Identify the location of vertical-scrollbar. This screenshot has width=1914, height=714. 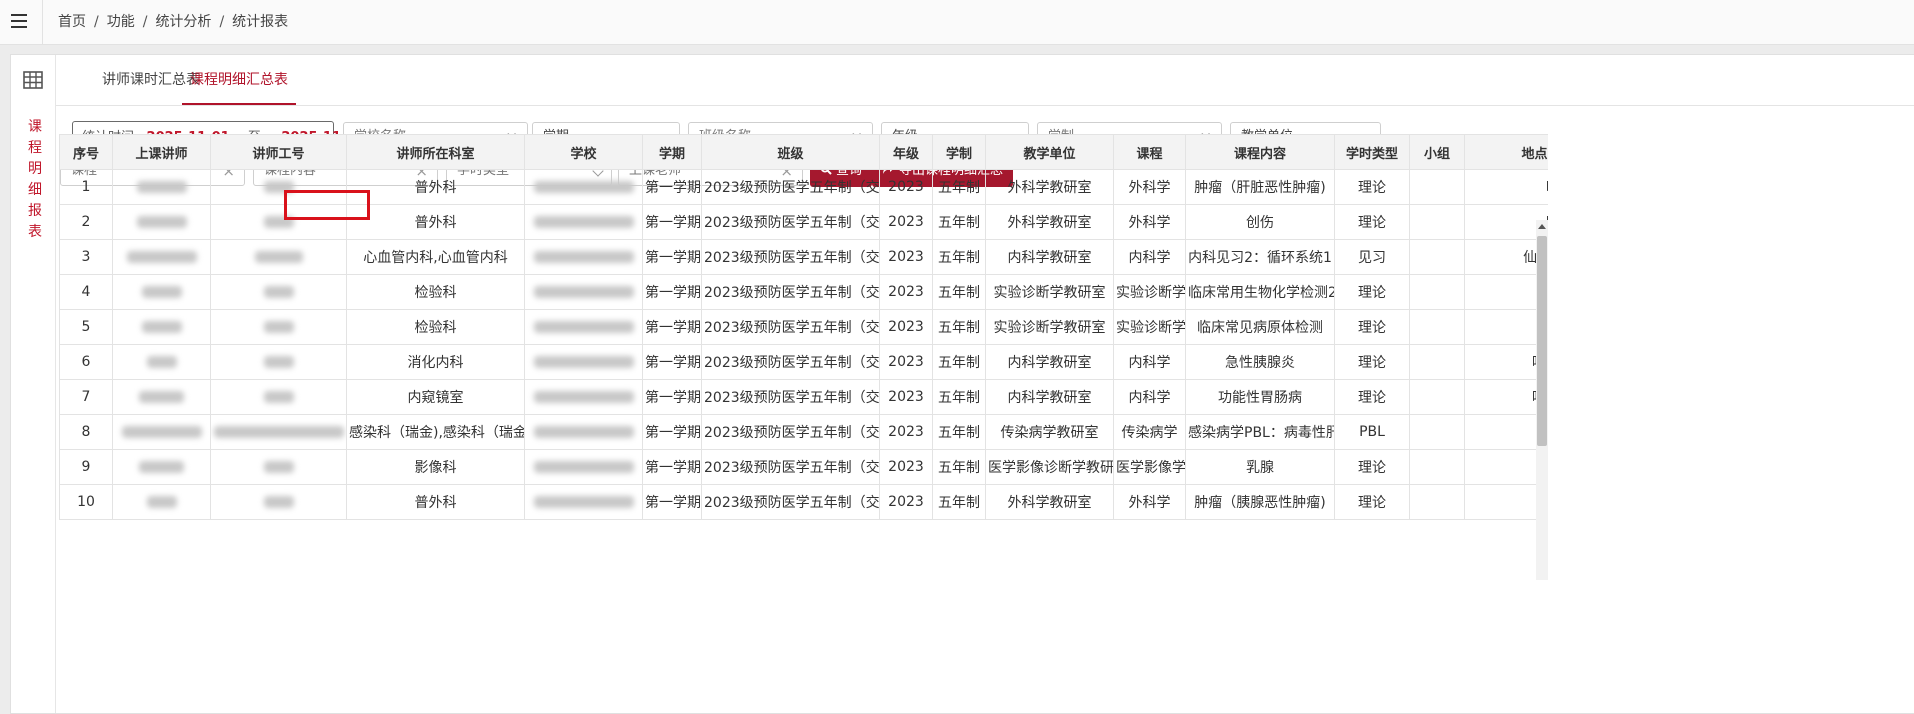
(1542, 400).